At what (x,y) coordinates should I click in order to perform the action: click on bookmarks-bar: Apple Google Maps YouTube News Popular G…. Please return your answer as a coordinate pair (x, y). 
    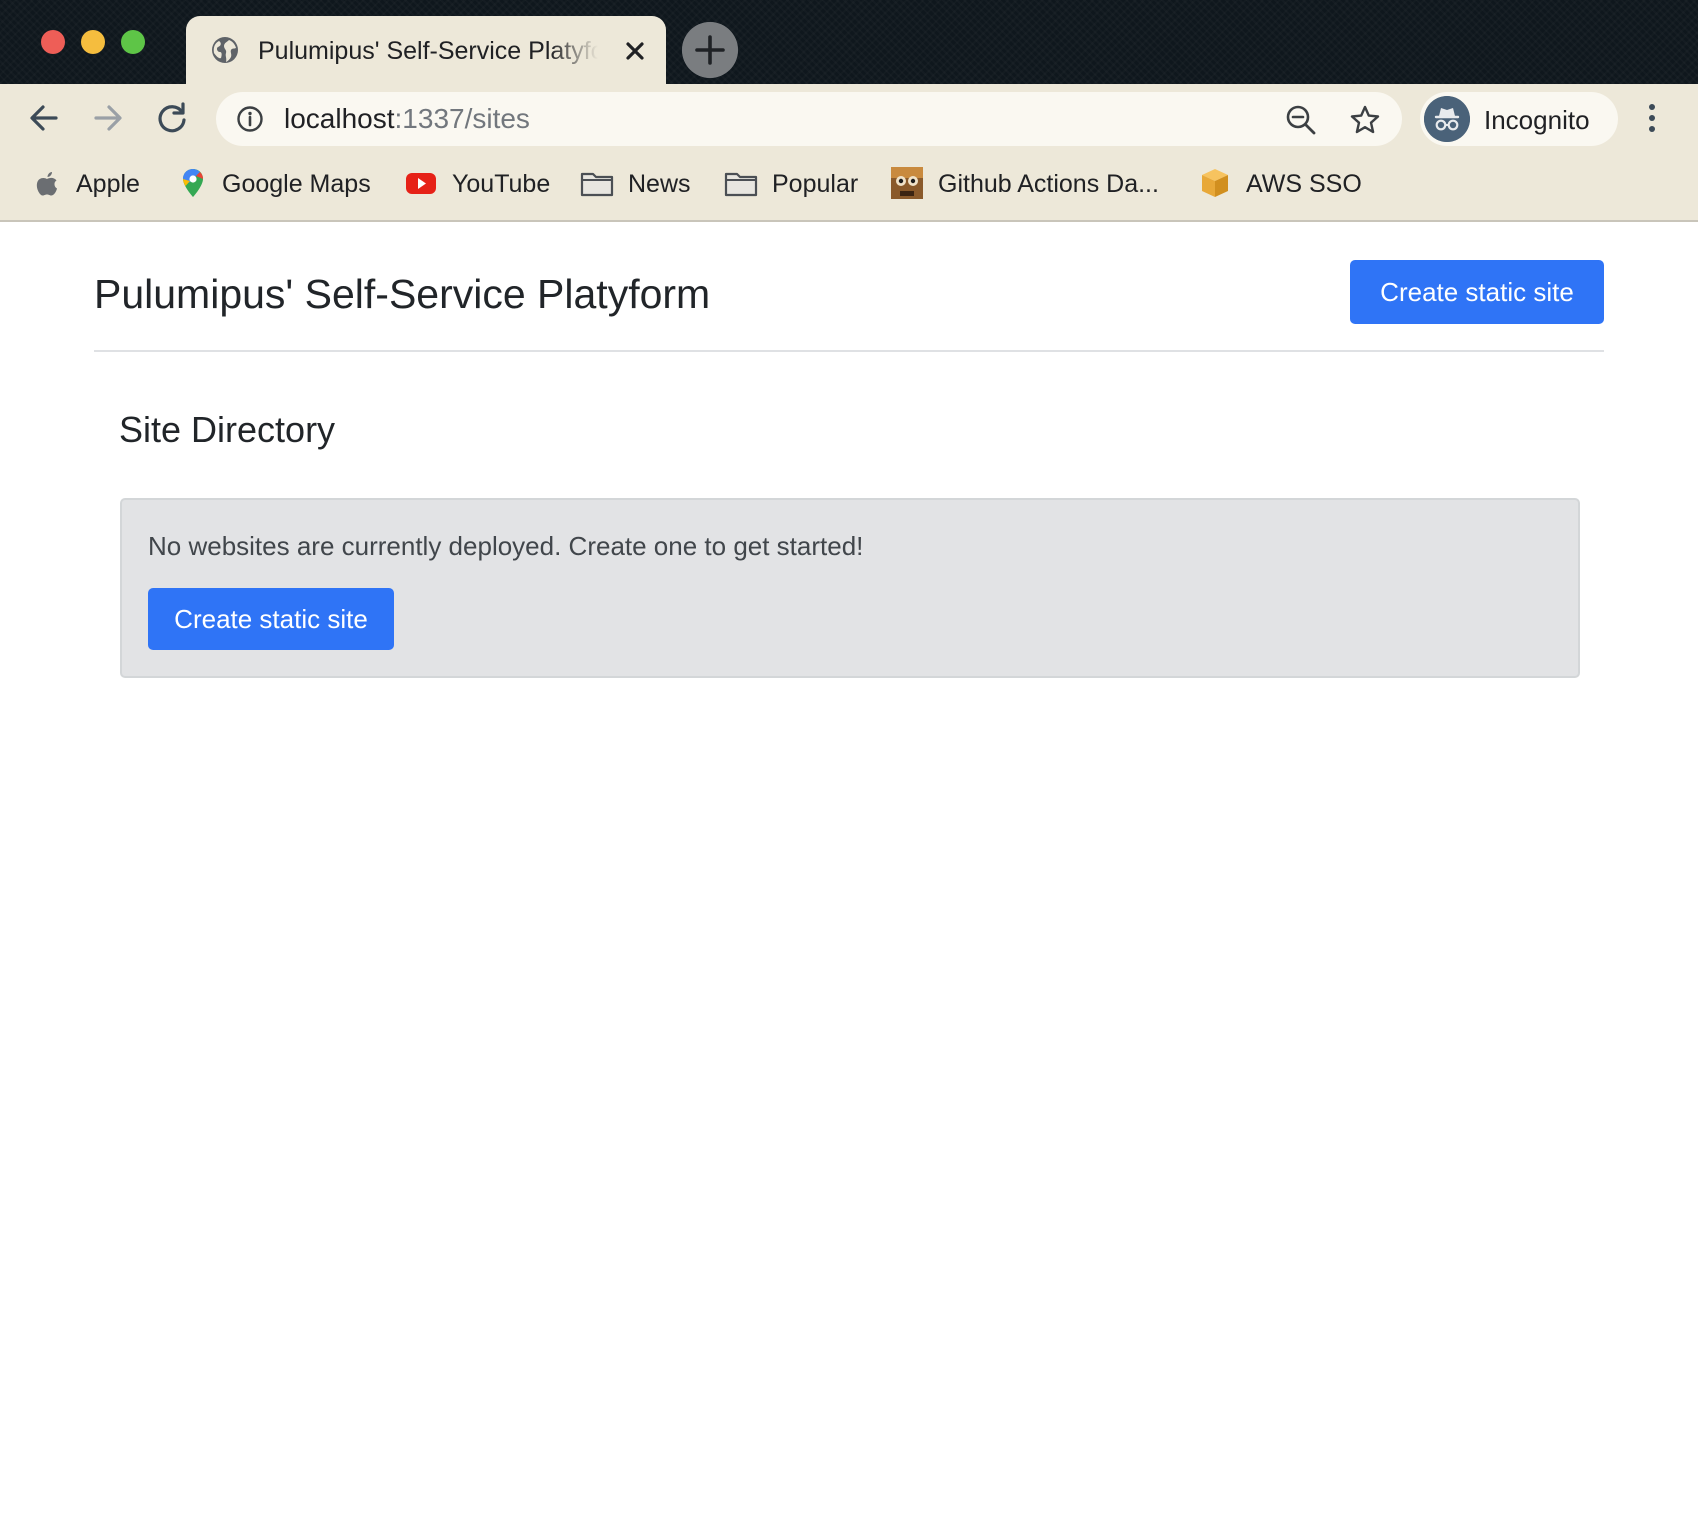
    Looking at the image, I should click on (849, 187).